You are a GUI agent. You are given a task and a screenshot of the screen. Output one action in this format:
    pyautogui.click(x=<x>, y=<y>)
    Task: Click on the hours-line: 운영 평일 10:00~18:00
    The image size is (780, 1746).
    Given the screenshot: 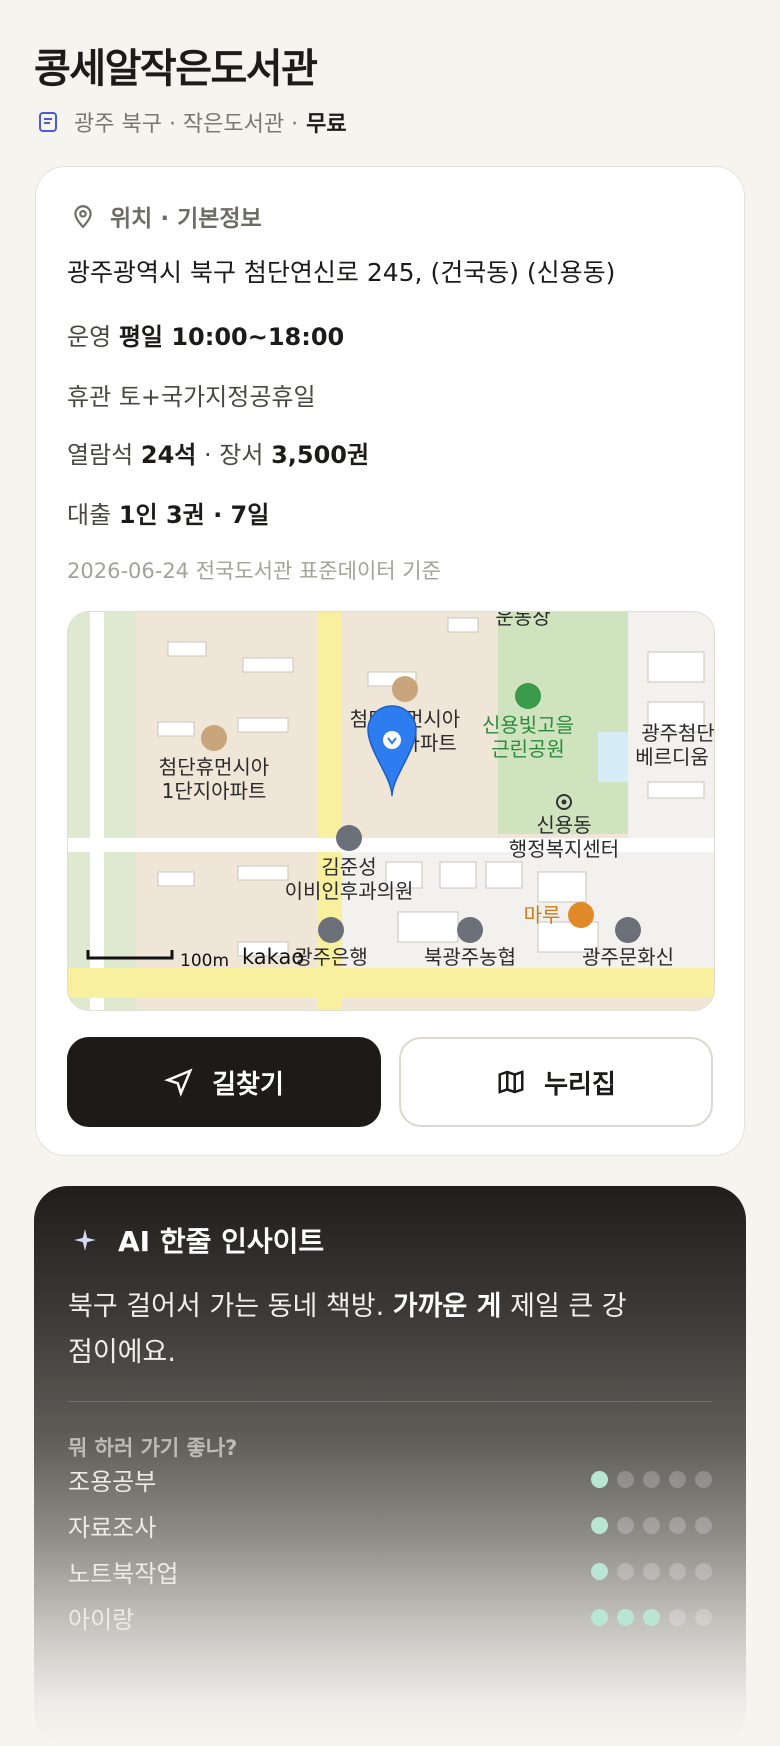 What is the action you would take?
    pyautogui.click(x=205, y=334)
    